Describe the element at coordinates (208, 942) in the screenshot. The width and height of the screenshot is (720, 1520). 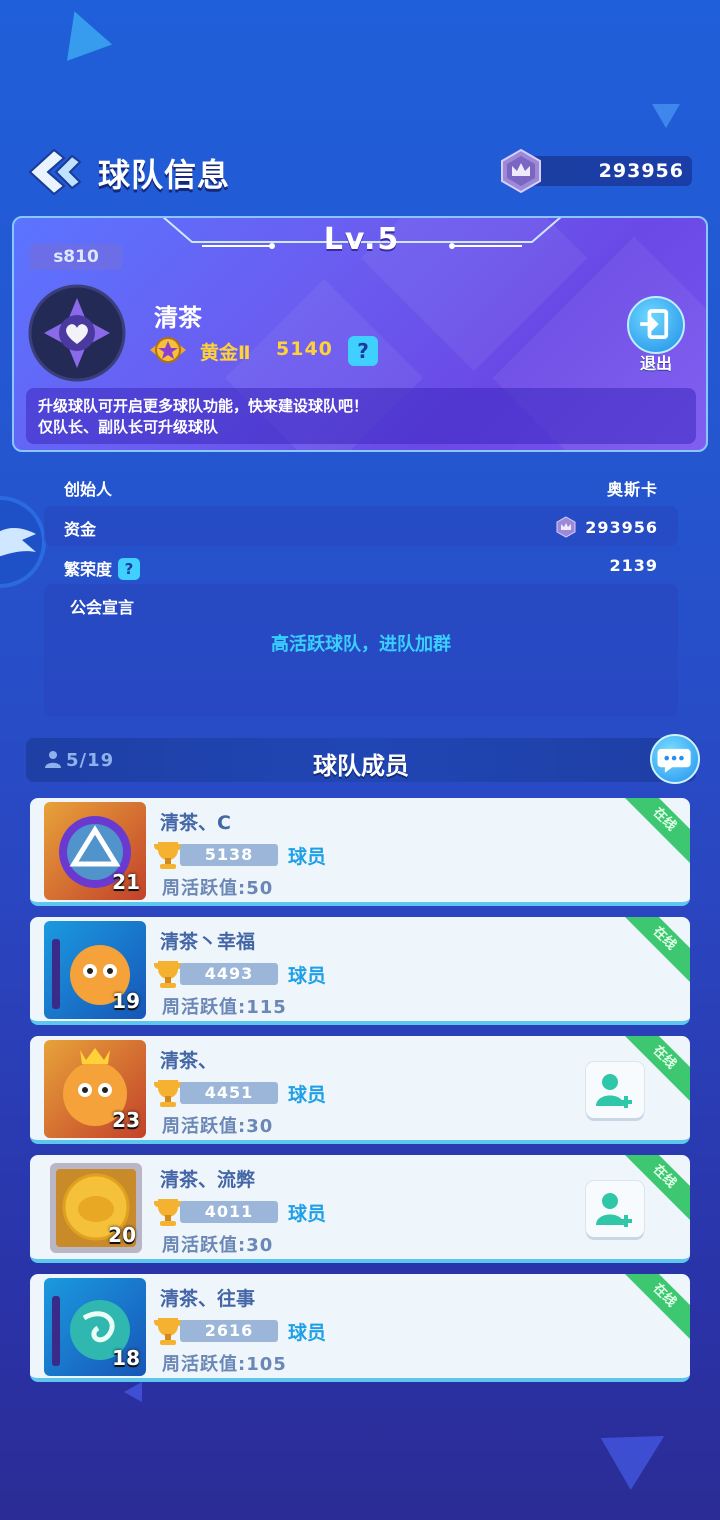
I see `member-name: 清茶丶幸福` at that location.